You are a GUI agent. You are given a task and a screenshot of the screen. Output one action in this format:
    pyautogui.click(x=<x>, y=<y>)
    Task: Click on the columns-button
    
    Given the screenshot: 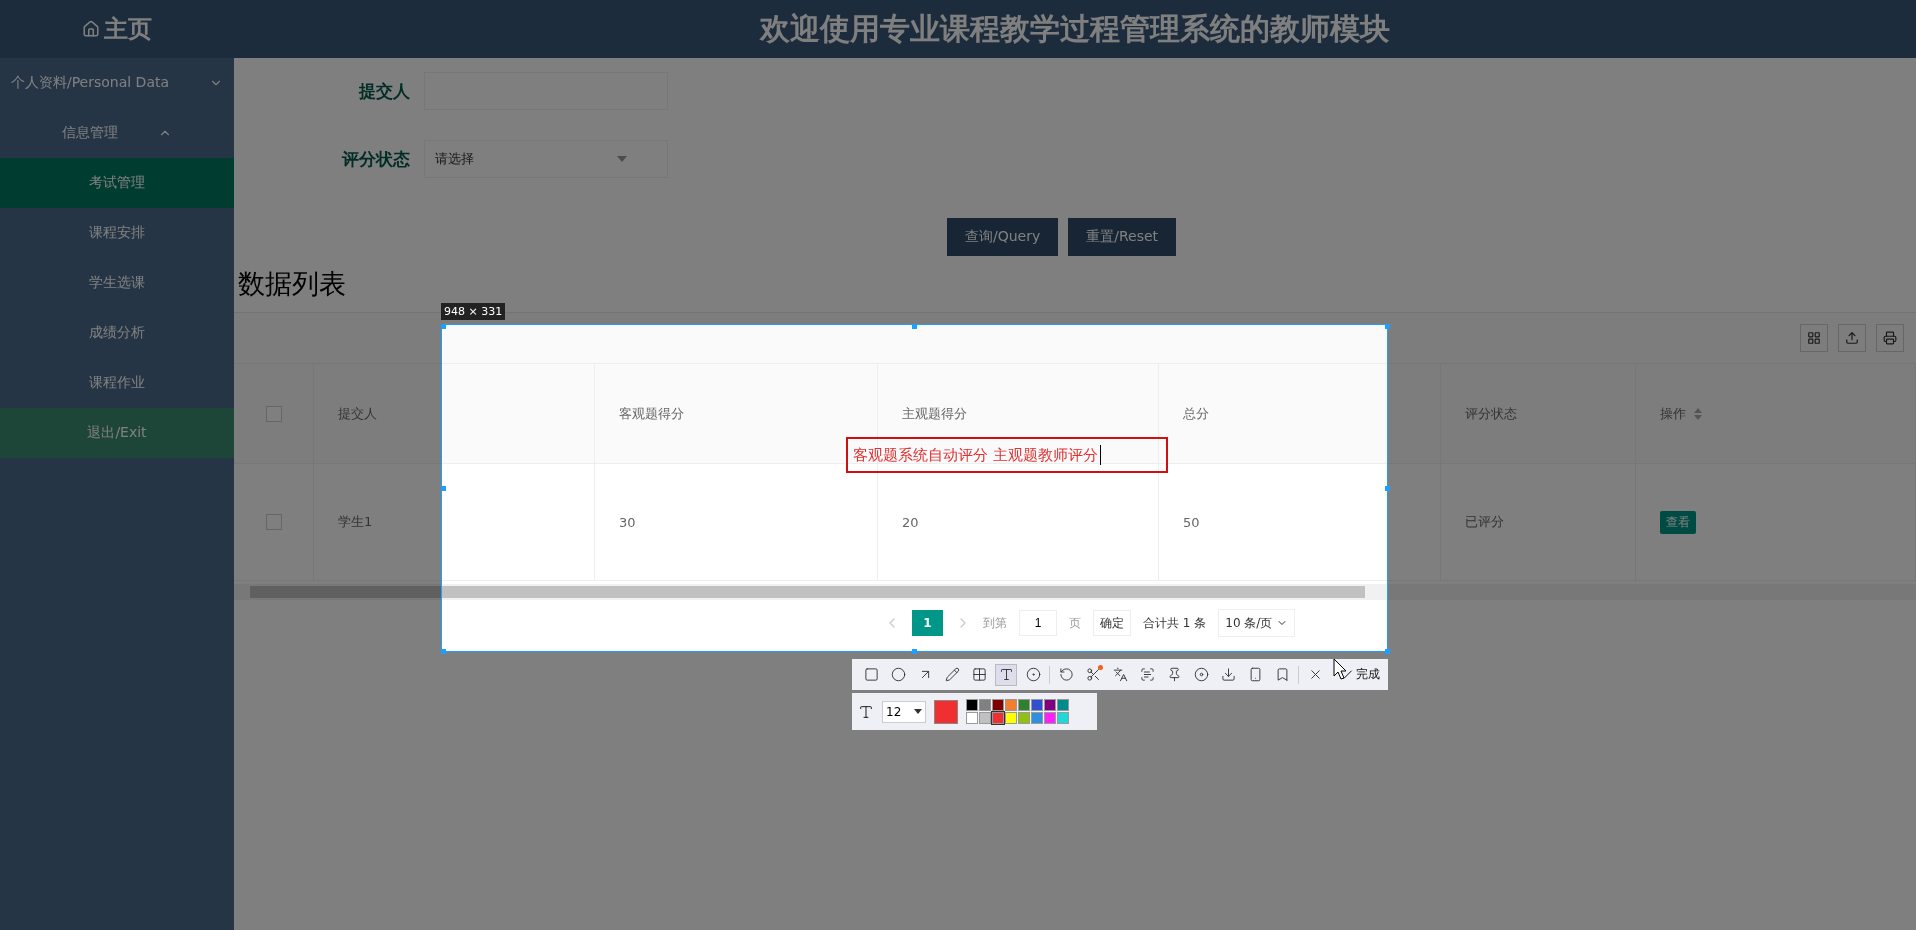 What is the action you would take?
    pyautogui.click(x=1814, y=338)
    